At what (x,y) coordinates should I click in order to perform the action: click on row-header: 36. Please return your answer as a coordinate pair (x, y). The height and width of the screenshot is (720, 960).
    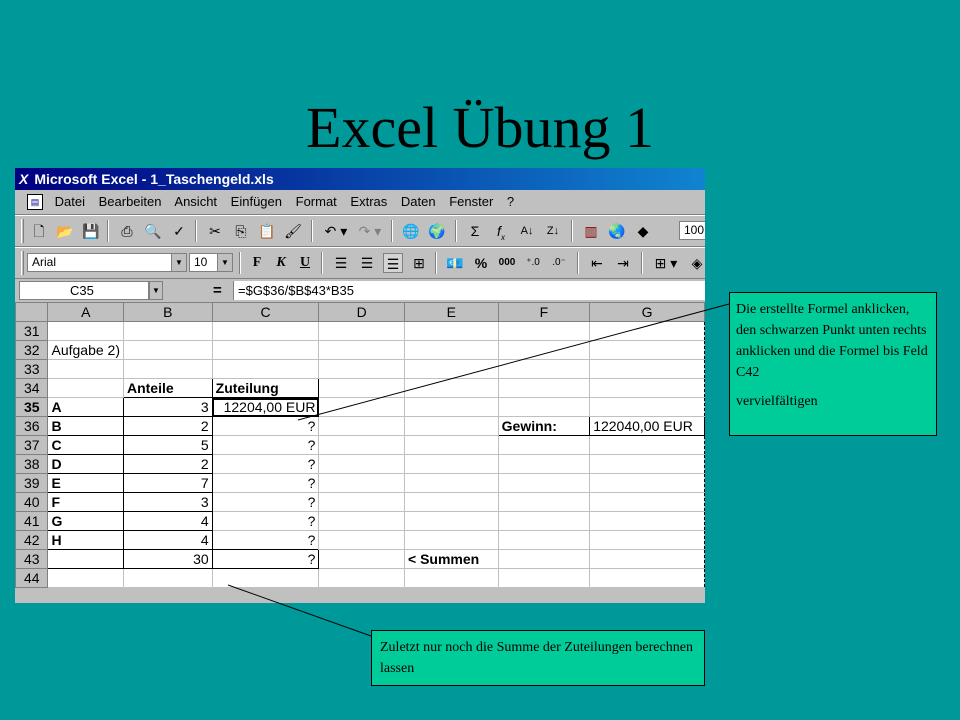
    Looking at the image, I should click on (32, 426).